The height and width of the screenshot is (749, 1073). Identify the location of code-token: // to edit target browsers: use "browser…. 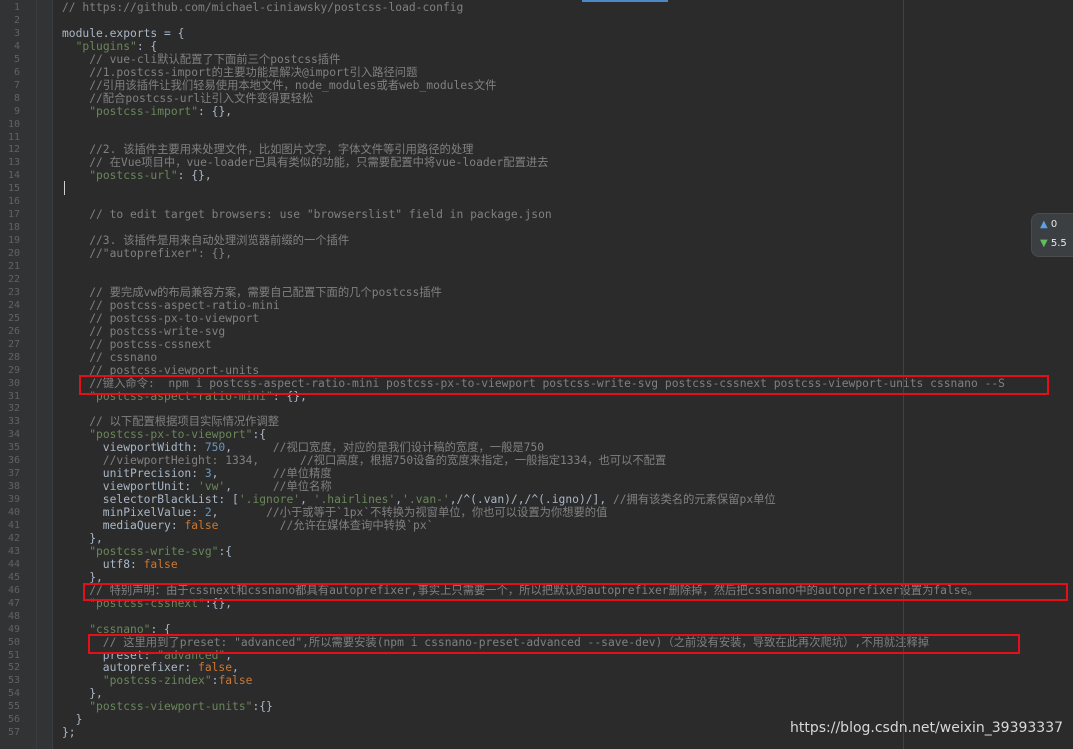
(307, 215).